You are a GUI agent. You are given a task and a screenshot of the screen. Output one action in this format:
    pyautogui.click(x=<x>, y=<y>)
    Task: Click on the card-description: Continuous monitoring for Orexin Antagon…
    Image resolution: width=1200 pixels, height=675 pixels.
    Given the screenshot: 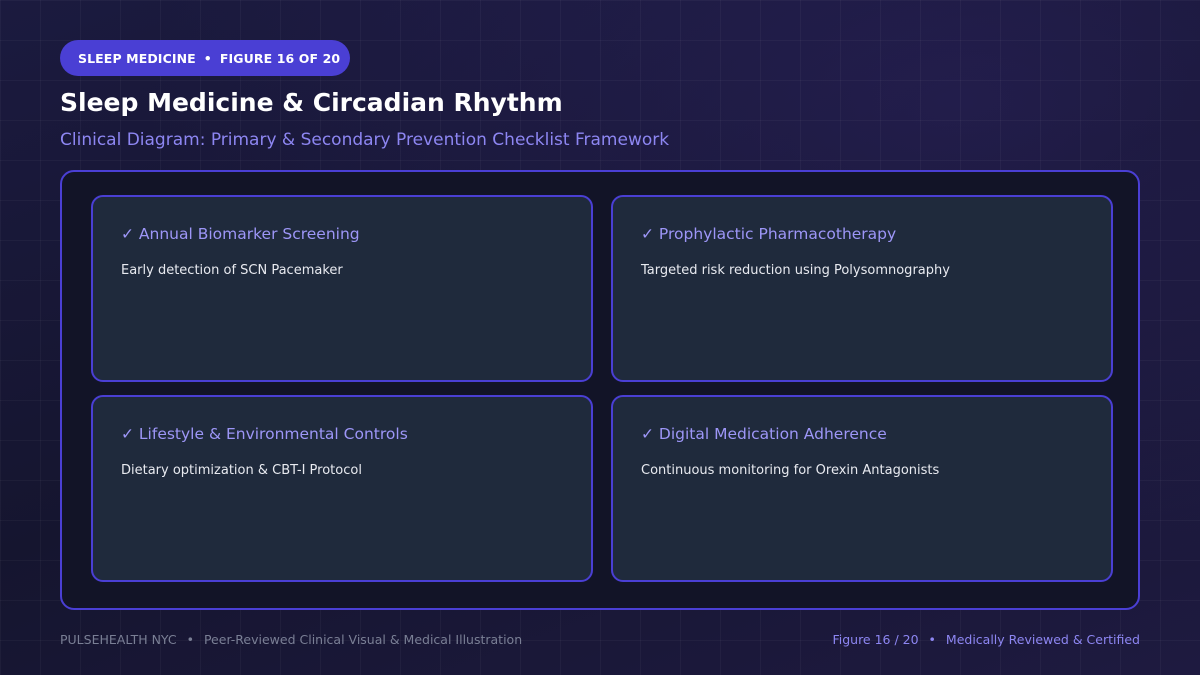 What is the action you would take?
    pyautogui.click(x=790, y=470)
    